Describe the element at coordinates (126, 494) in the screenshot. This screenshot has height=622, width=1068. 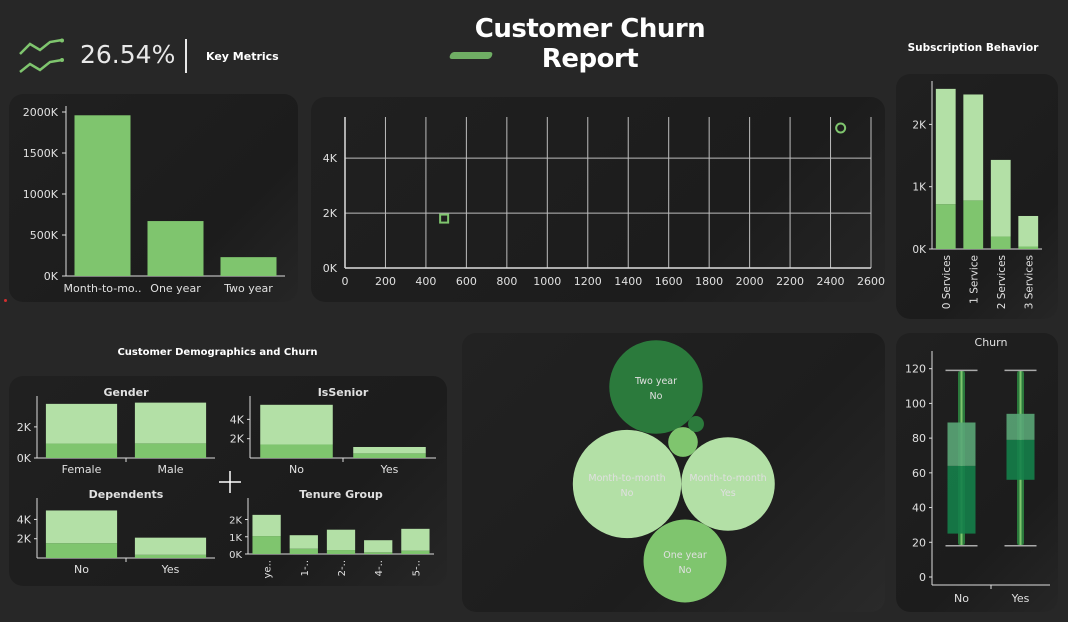
I see `chart-title: Dependents` at that location.